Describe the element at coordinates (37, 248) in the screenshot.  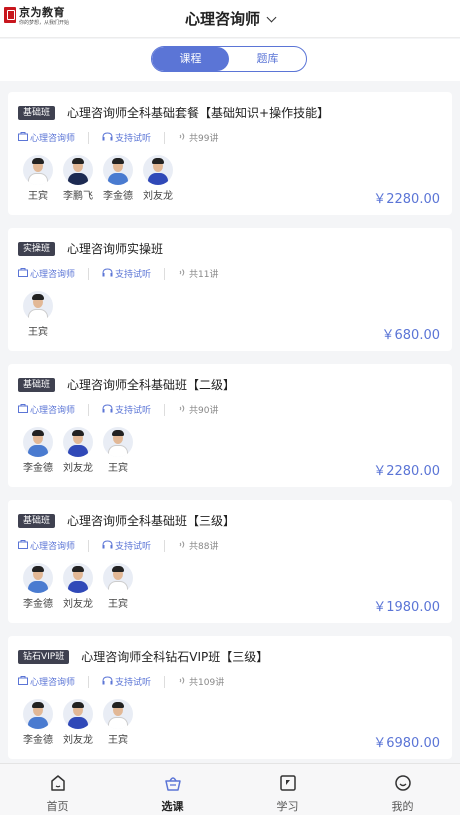
I see `course-type-badge: 实操班` at that location.